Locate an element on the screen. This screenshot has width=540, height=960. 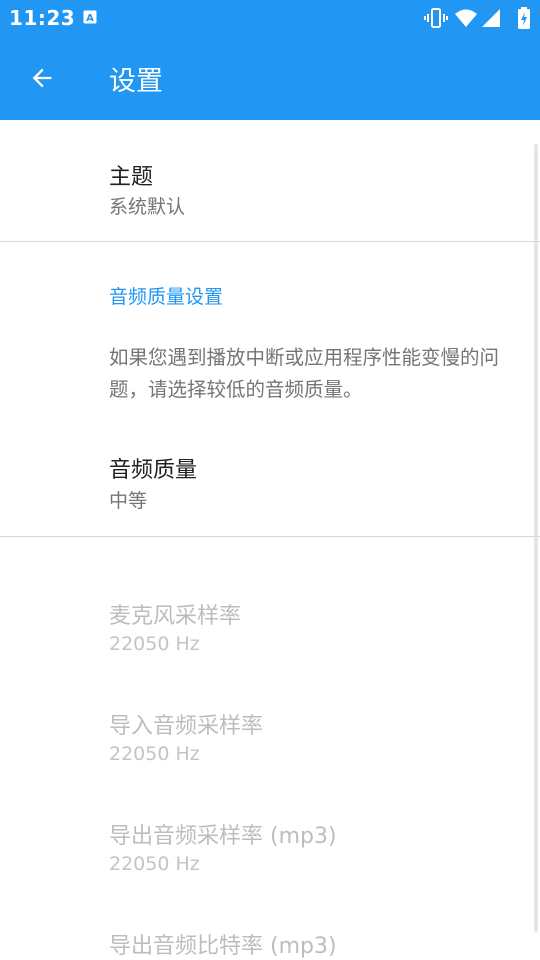
arrow-left-icon is located at coordinates (42, 78).